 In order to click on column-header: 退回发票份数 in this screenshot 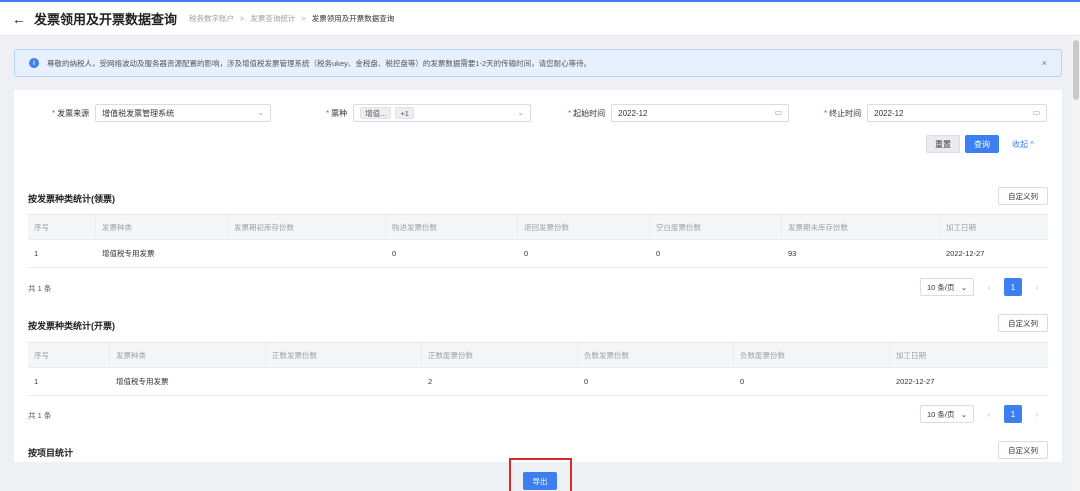, I will do `click(584, 227)`.